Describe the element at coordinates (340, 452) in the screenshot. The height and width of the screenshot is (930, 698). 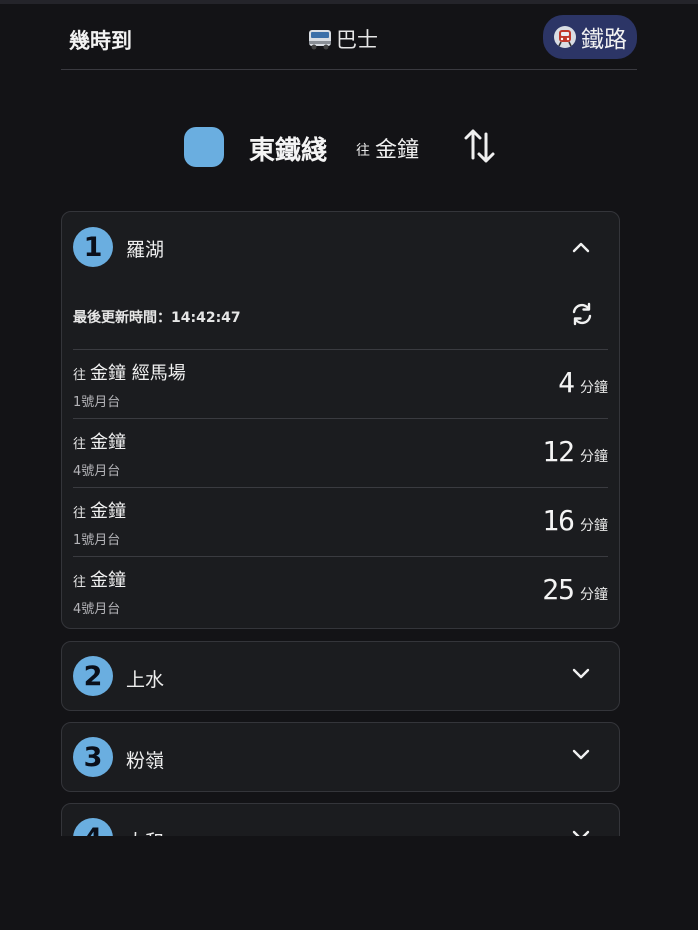
I see `eta-row: 往金鐘 4號月台 12 分鐘` at that location.